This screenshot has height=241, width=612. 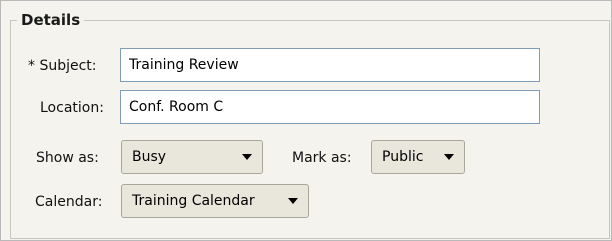 I want to click on show-as-value: Busy, so click(x=149, y=157).